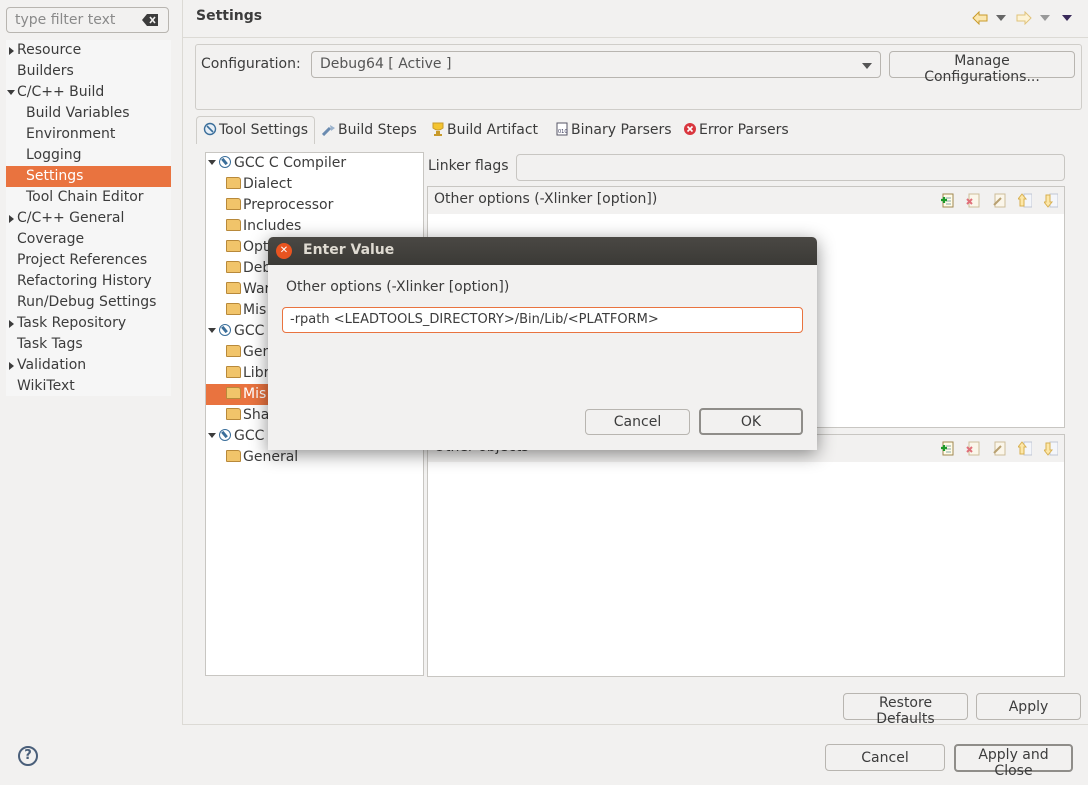  What do you see at coordinates (255, 130) in the screenshot?
I see `tab-tool-settings: Tool Settings` at bounding box center [255, 130].